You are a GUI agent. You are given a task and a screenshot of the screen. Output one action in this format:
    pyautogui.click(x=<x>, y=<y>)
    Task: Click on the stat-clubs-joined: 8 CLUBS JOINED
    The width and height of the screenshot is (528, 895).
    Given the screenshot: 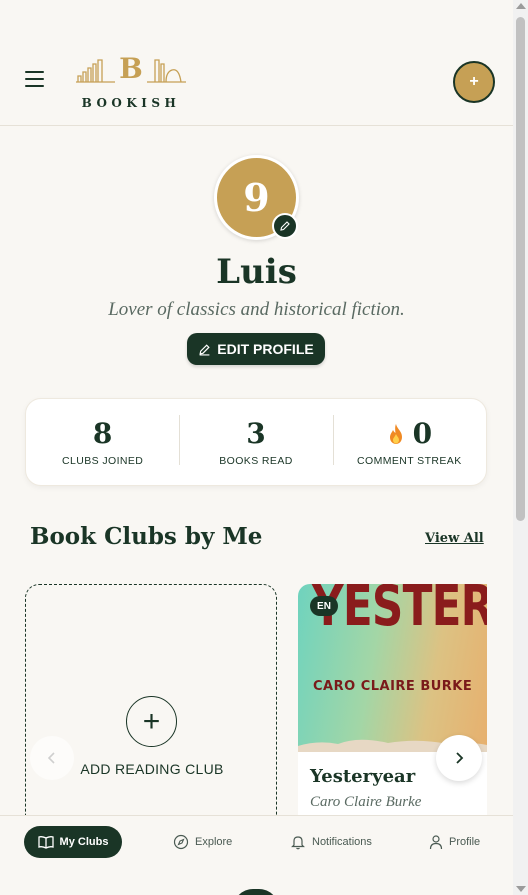 What is the action you would take?
    pyautogui.click(x=102, y=442)
    